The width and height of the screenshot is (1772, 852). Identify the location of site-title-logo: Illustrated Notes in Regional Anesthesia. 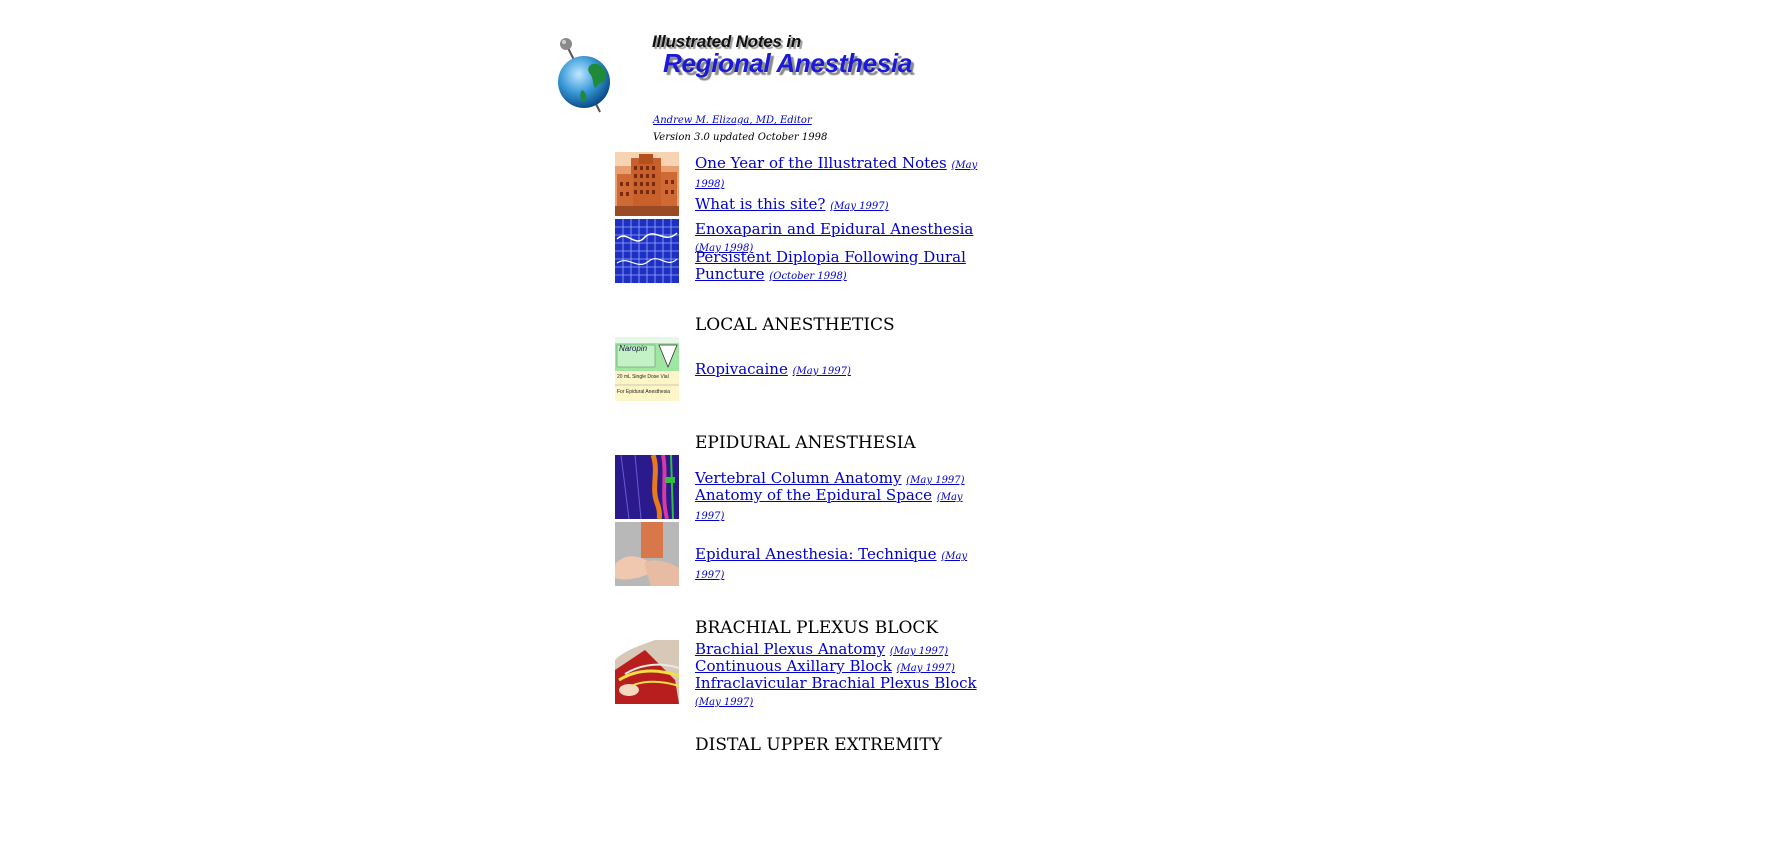
(793, 60).